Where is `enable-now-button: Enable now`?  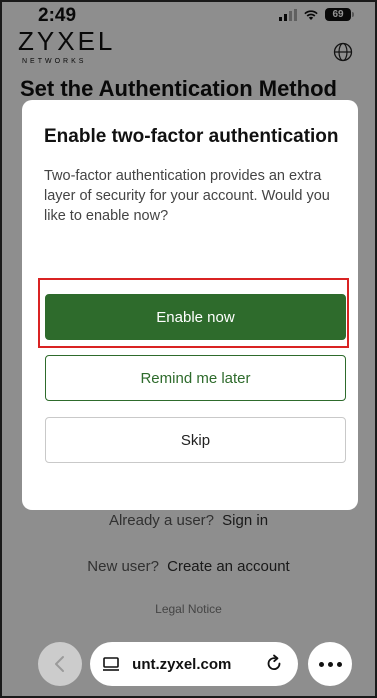
enable-now-button: Enable now is located at coordinates (195, 317).